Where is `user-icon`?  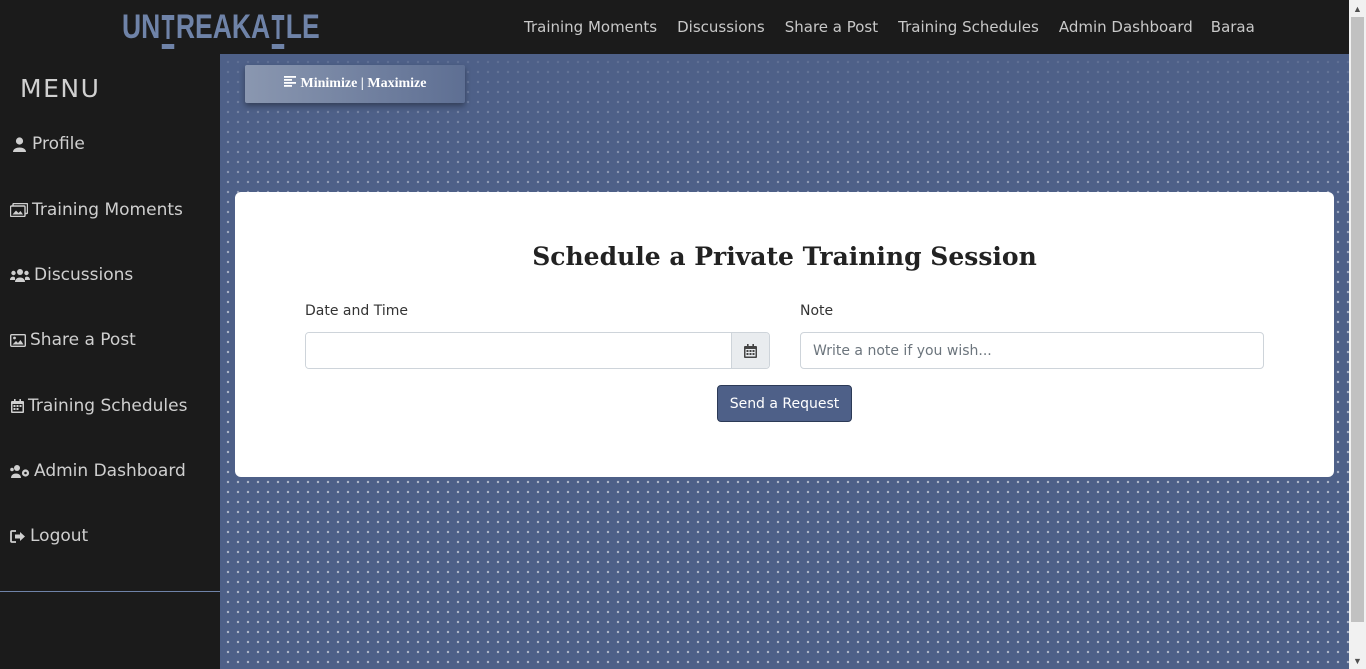 user-icon is located at coordinates (19, 144).